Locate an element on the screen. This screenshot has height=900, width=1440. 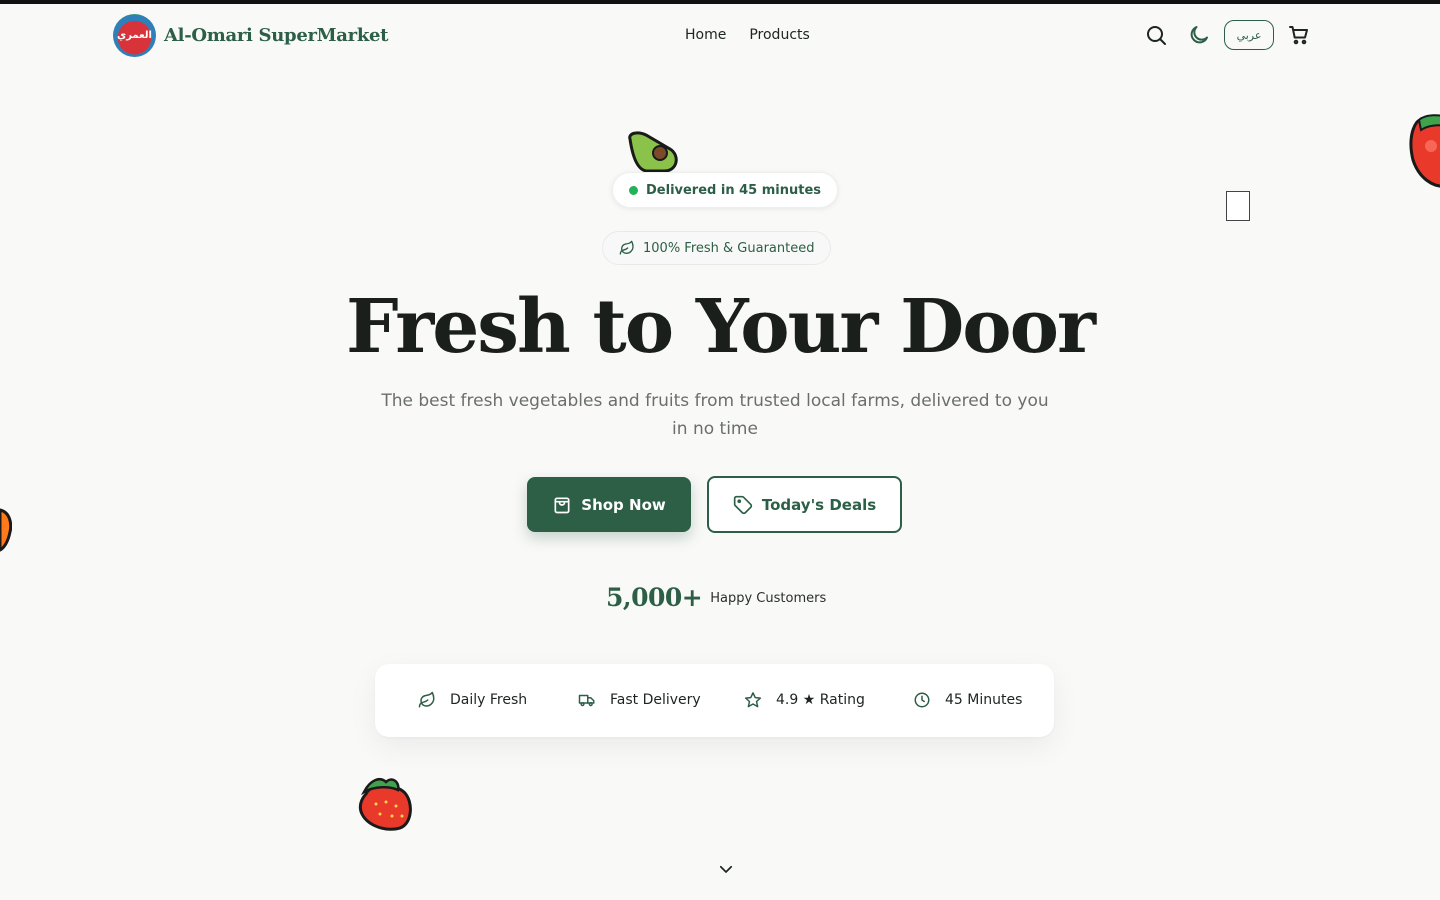
customers-count: 5,000+ is located at coordinates (654, 597).